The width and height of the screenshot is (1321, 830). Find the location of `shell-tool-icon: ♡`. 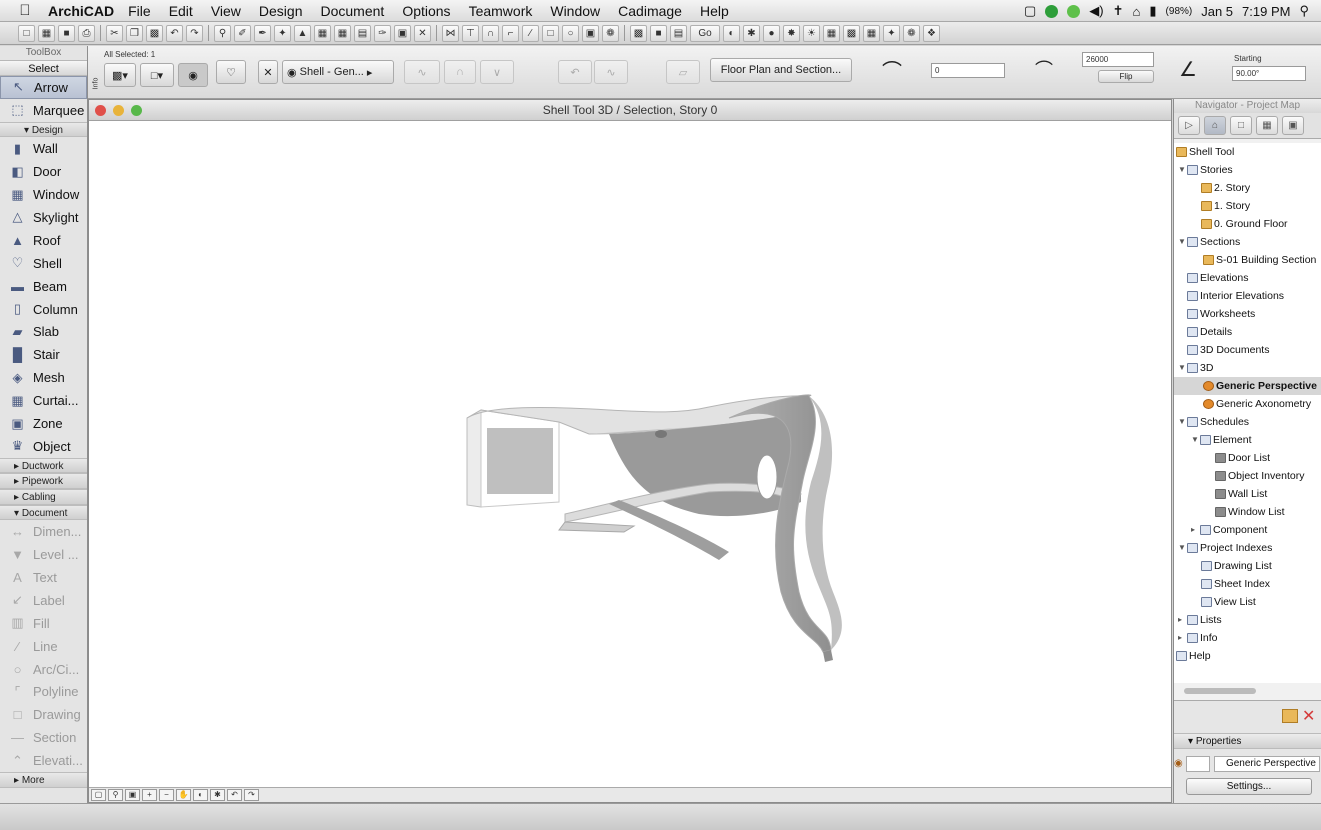

shell-tool-icon: ♡ is located at coordinates (231, 72).